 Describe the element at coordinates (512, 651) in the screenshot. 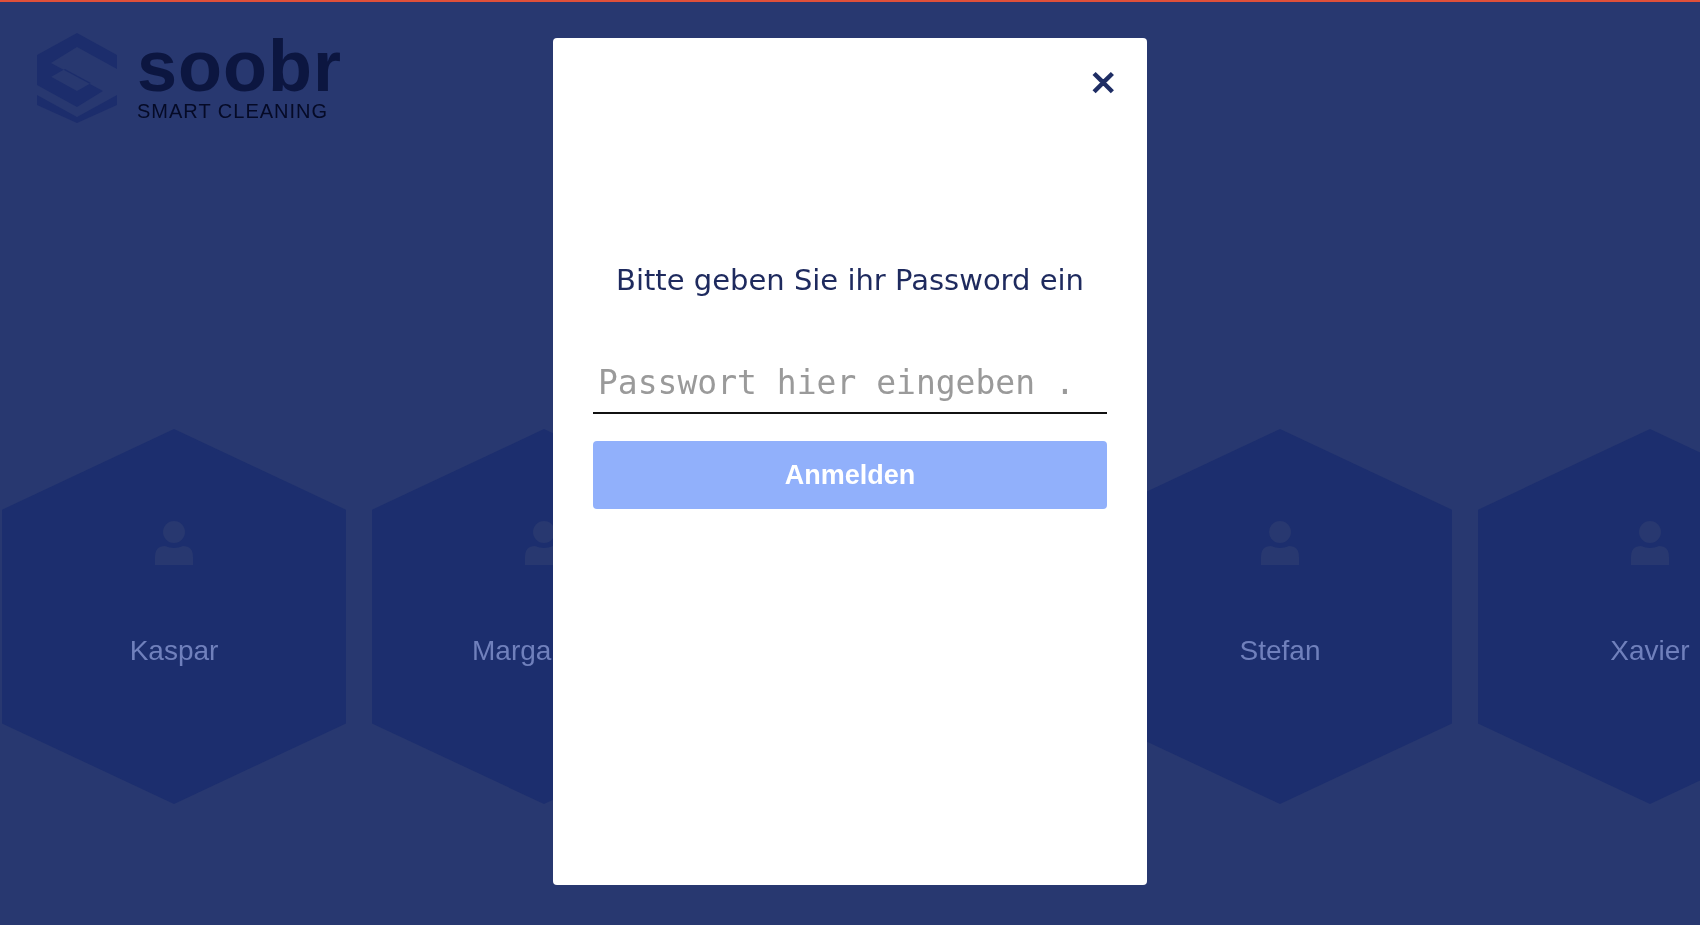

I see `user-name: Marga` at that location.